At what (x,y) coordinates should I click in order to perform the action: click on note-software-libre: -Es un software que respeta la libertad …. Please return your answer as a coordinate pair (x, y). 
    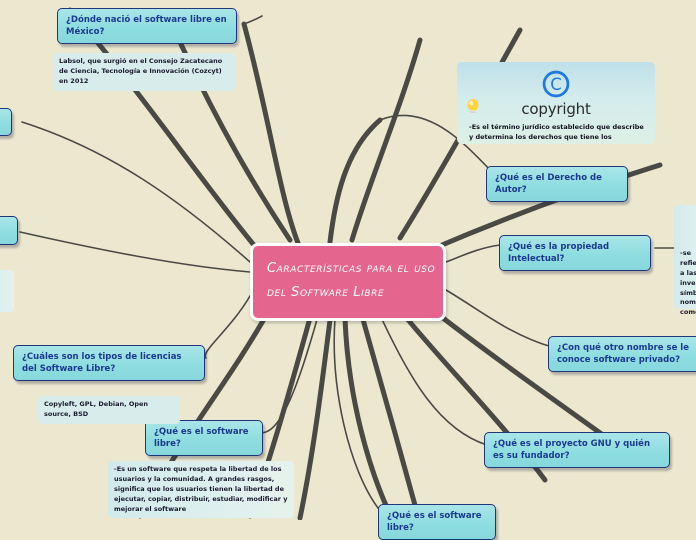
    Looking at the image, I should click on (201, 490).